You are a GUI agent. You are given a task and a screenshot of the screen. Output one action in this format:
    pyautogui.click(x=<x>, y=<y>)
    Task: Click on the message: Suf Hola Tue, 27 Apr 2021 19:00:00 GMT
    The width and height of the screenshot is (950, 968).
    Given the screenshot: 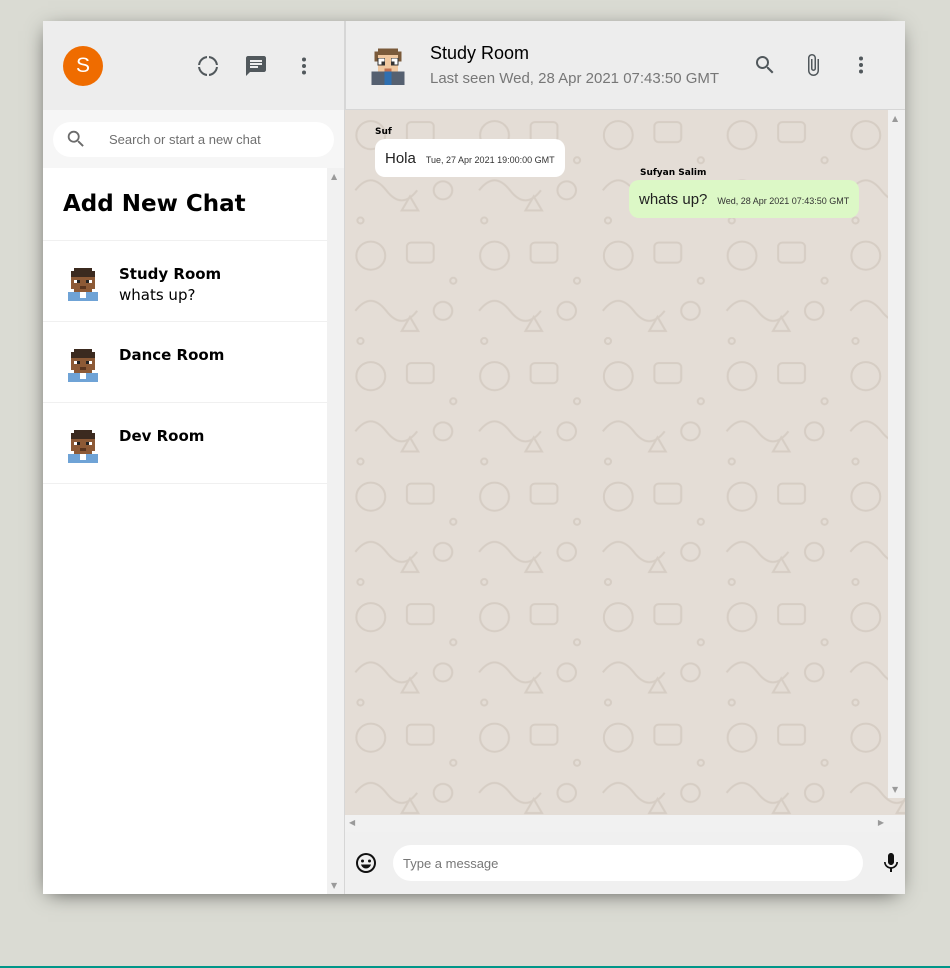 What is the action you would take?
    pyautogui.click(x=470, y=152)
    